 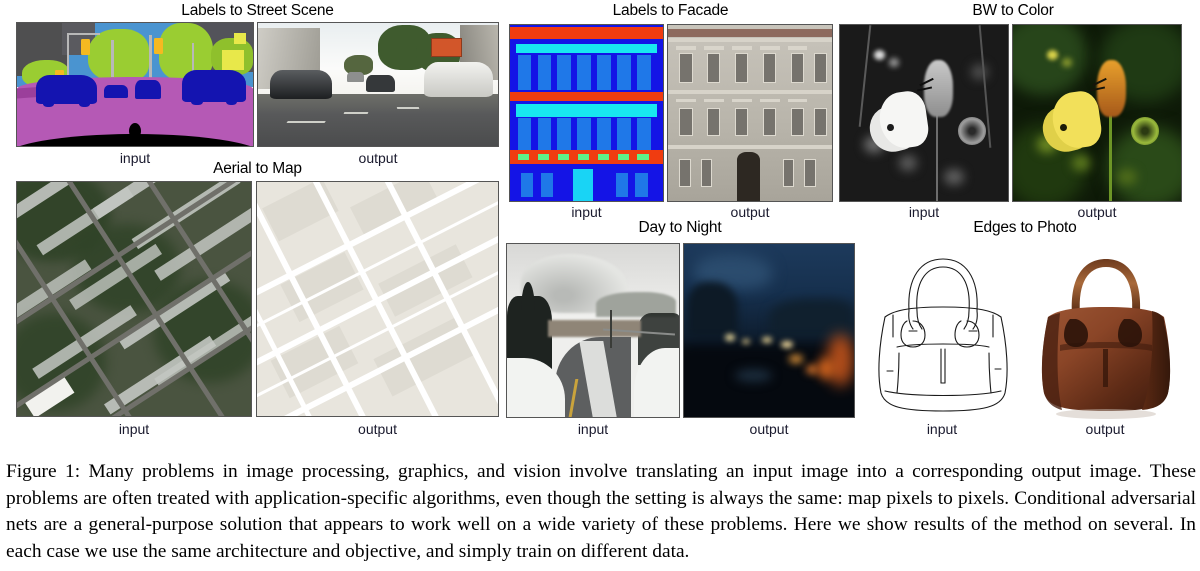 I want to click on facade-label-canvas, so click(x=586, y=113).